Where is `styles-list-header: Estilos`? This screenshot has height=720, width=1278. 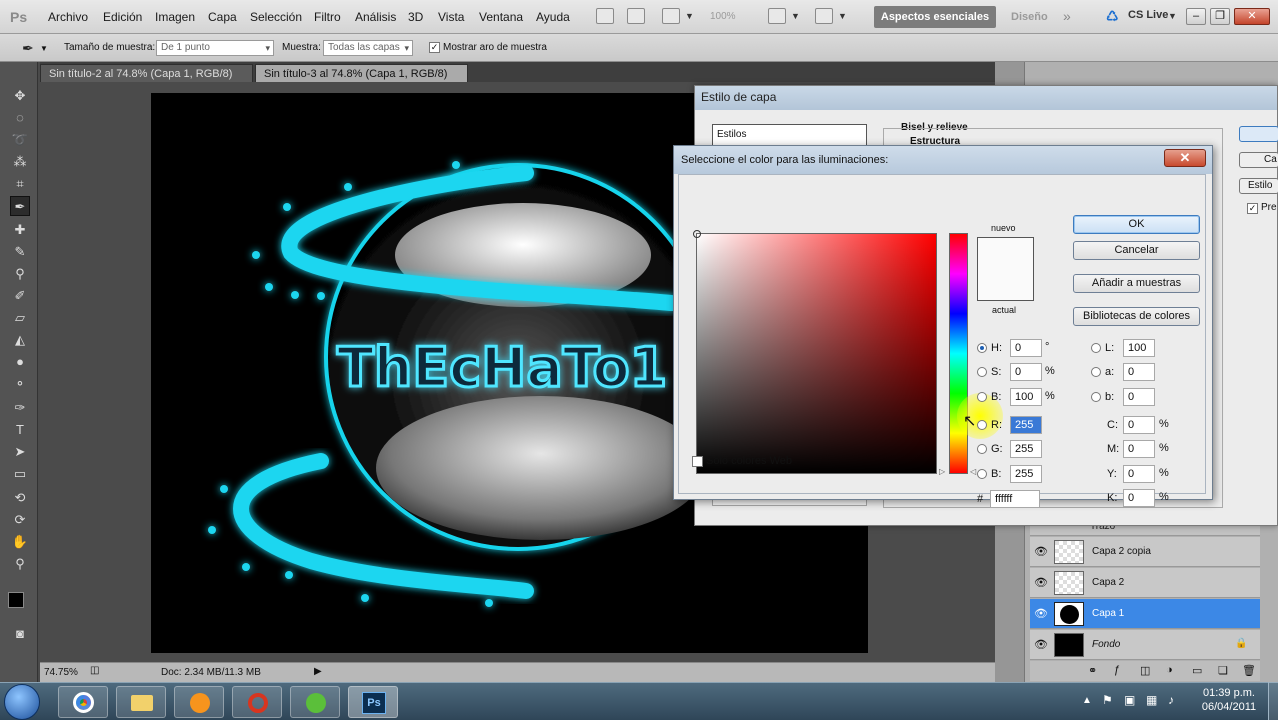 styles-list-header: Estilos is located at coordinates (789, 135).